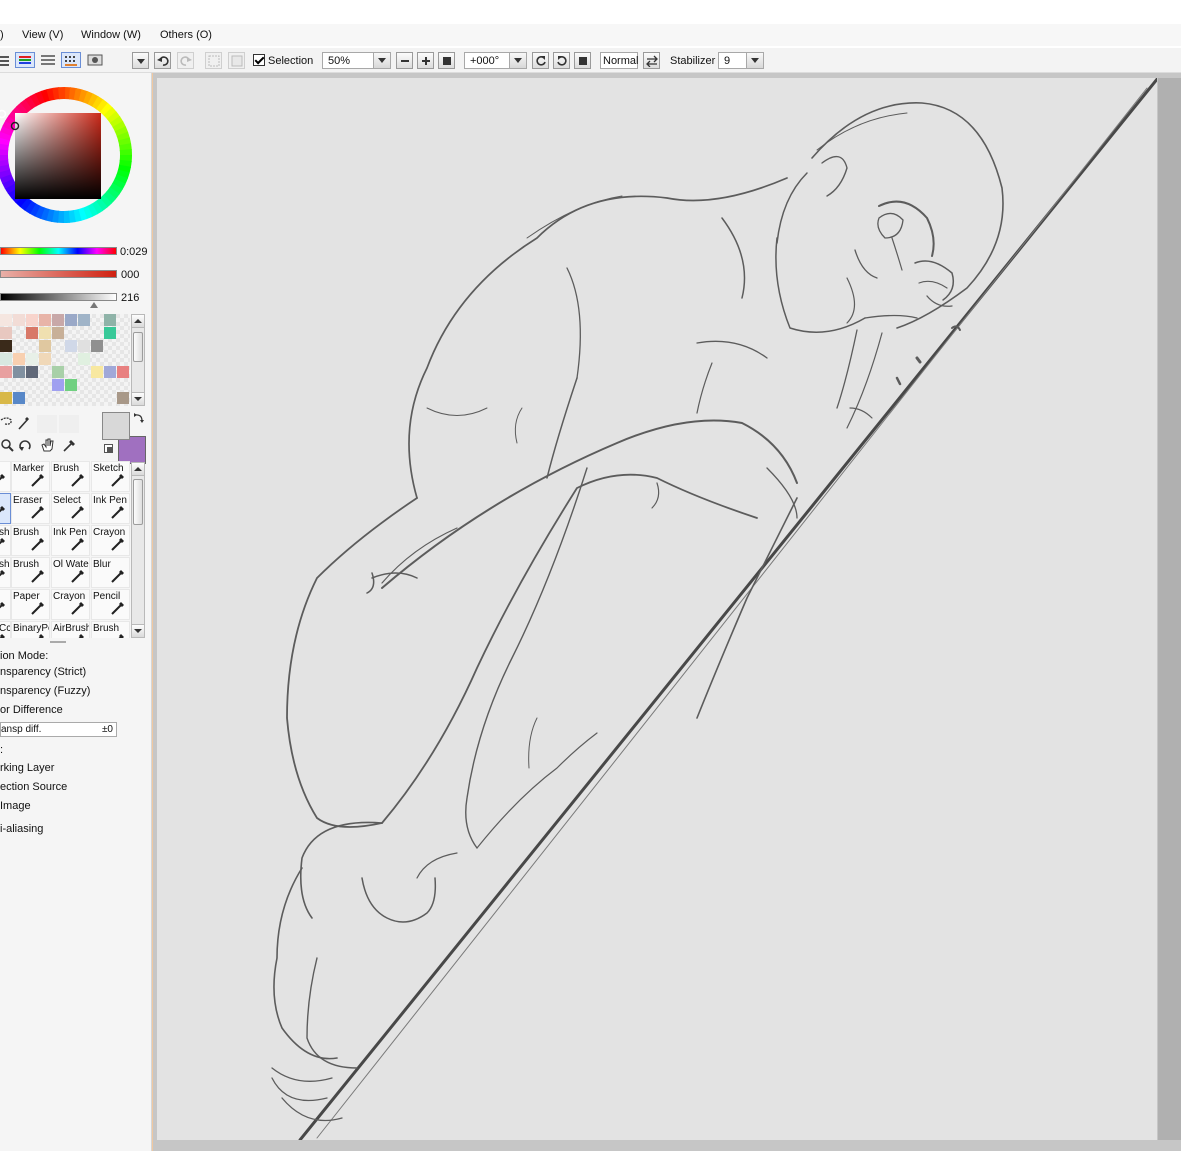 Image resolution: width=1181 pixels, height=1151 pixels. I want to click on tool-blur: Blur, so click(110, 572).